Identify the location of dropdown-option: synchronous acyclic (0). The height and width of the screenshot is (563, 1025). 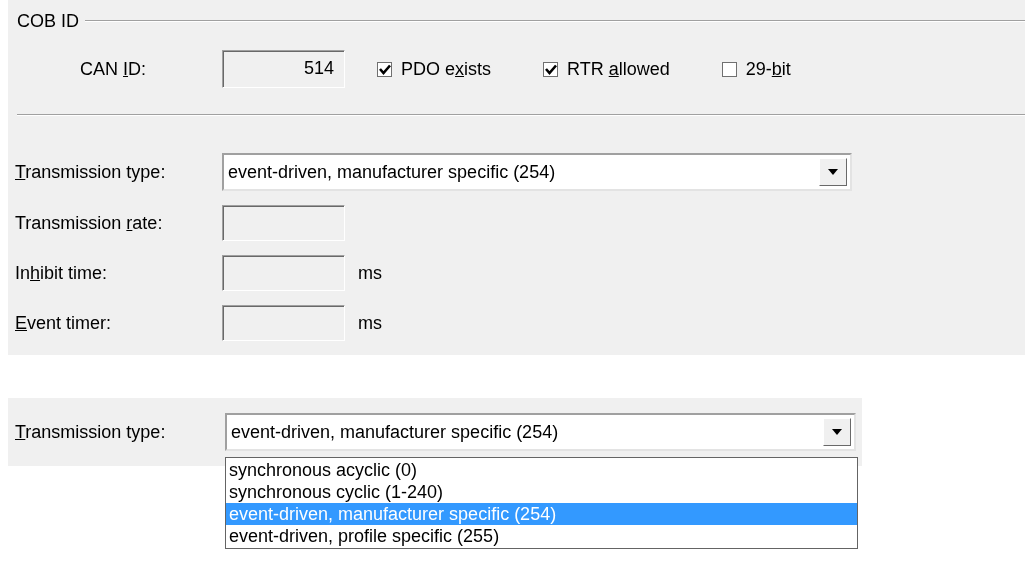
(541, 470).